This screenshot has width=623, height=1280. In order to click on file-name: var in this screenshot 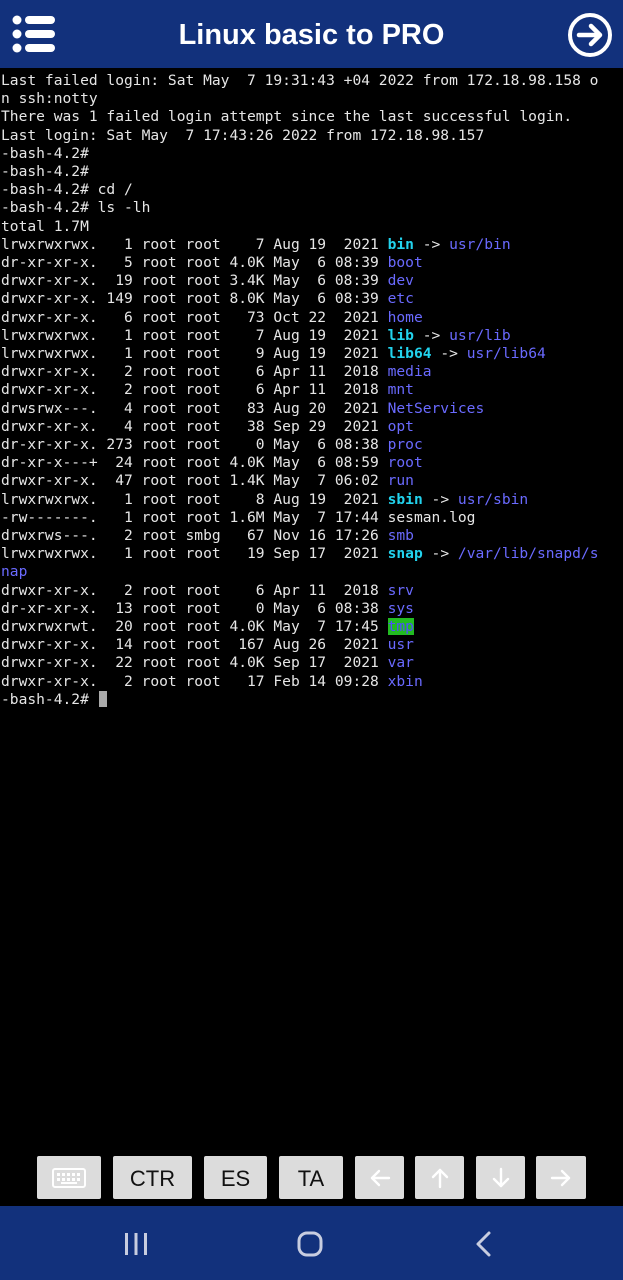, I will do `click(400, 663)`.